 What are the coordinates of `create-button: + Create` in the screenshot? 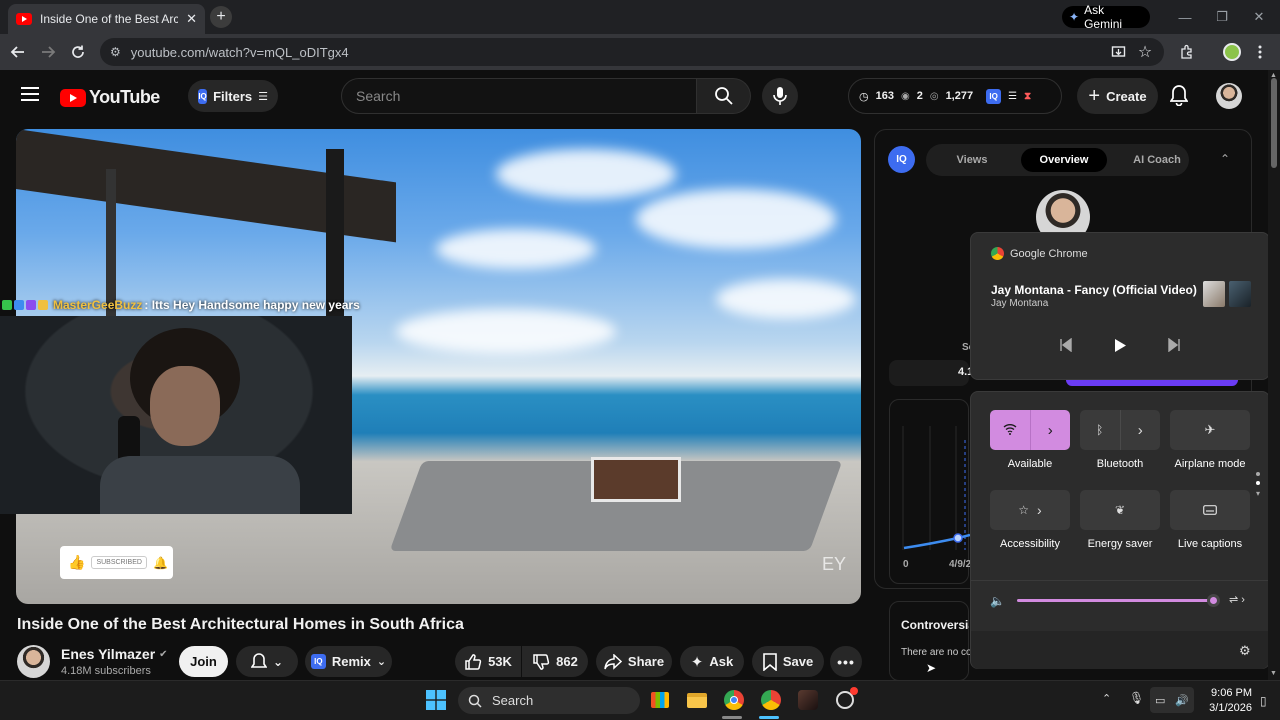 It's located at (1117, 96).